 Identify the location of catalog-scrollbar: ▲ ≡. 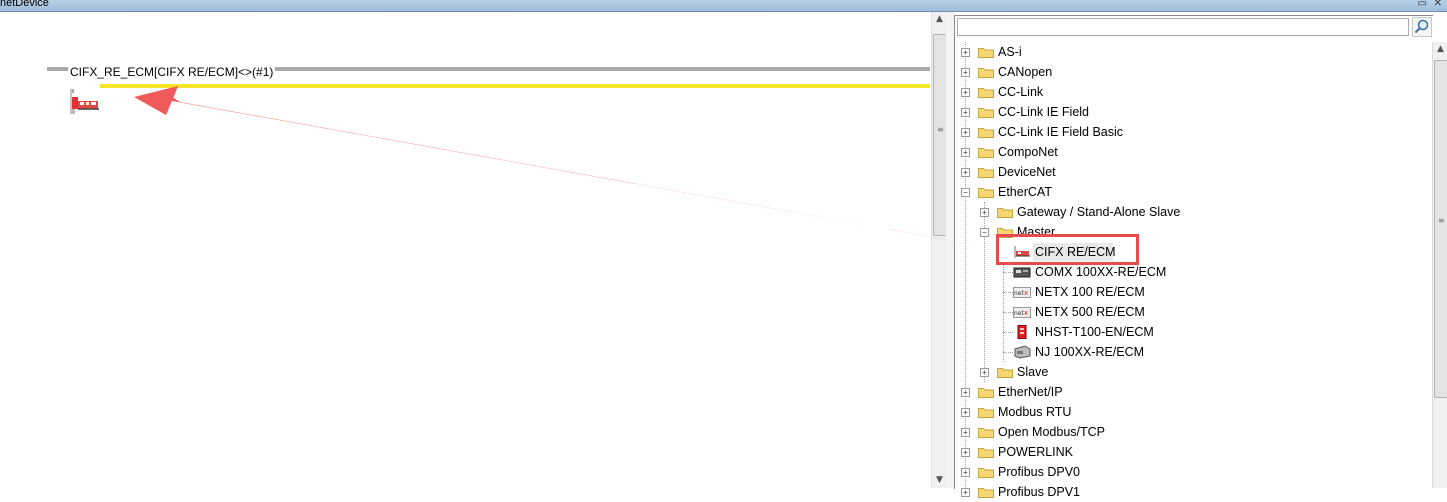
(1439, 265).